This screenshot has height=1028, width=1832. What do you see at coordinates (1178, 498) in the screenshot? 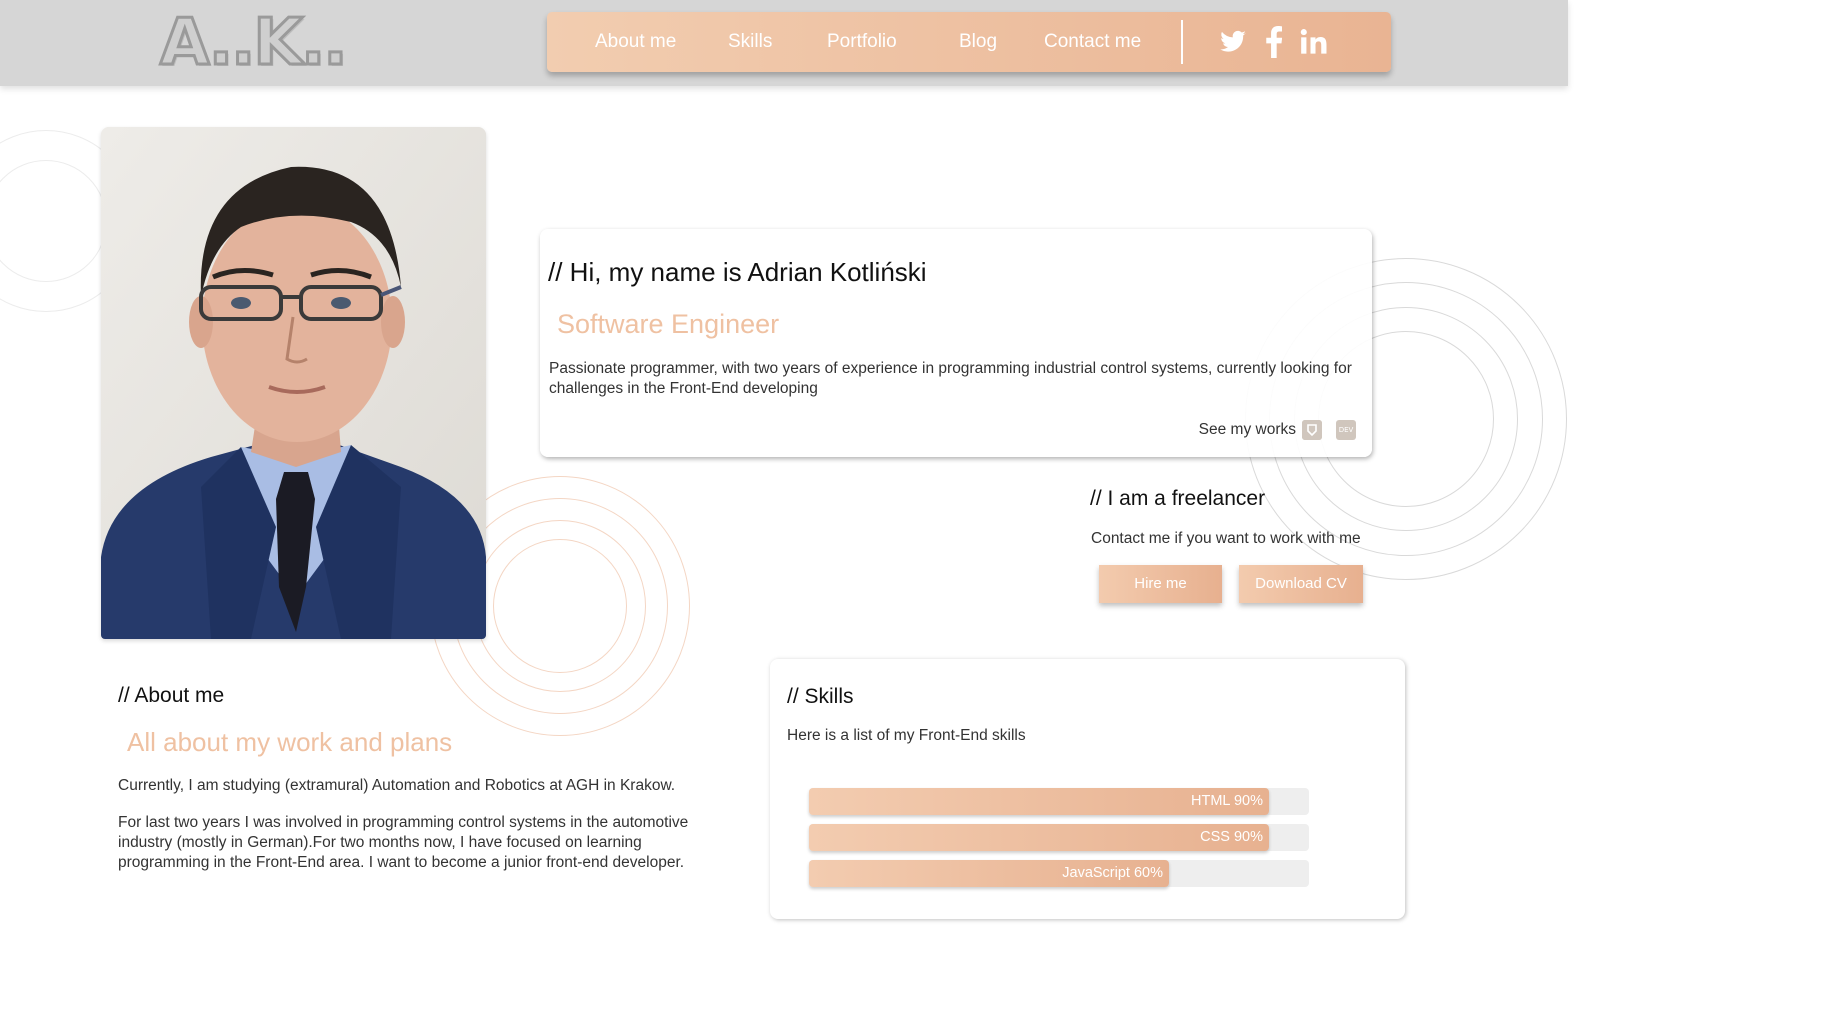
I see `freelancer-title: // I am a freelancer` at bounding box center [1178, 498].